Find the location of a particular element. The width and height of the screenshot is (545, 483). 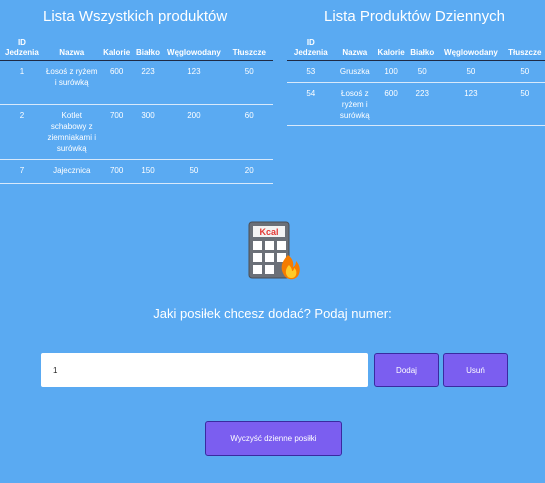

cell-name: Jajecznica is located at coordinates (72, 170).